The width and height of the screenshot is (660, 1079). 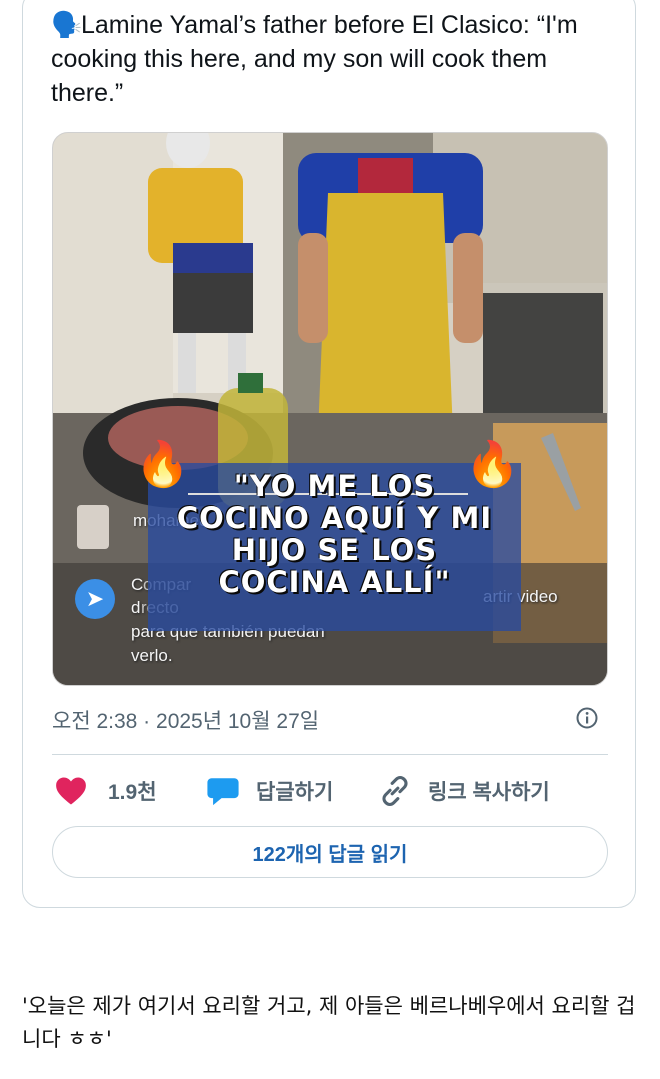 What do you see at coordinates (295, 792) in the screenshot?
I see `reply-label: 답글하기` at bounding box center [295, 792].